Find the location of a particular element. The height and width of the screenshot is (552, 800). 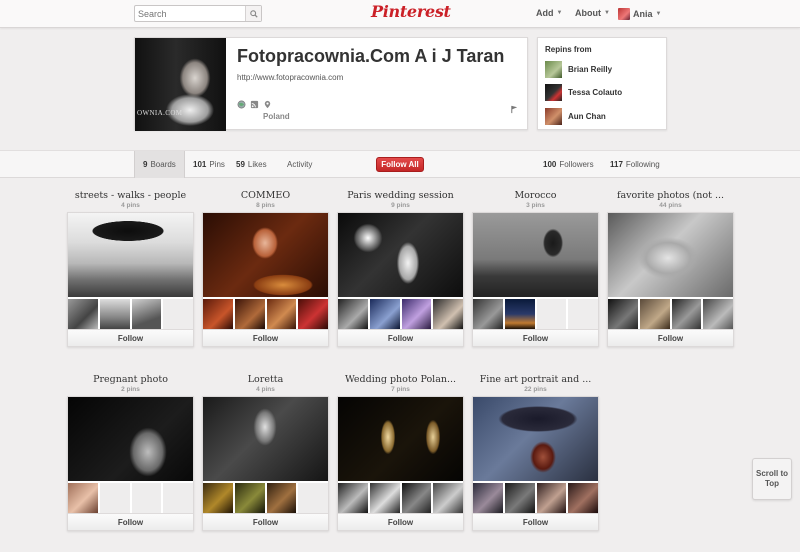

followers-count: 100 is located at coordinates (550, 164).